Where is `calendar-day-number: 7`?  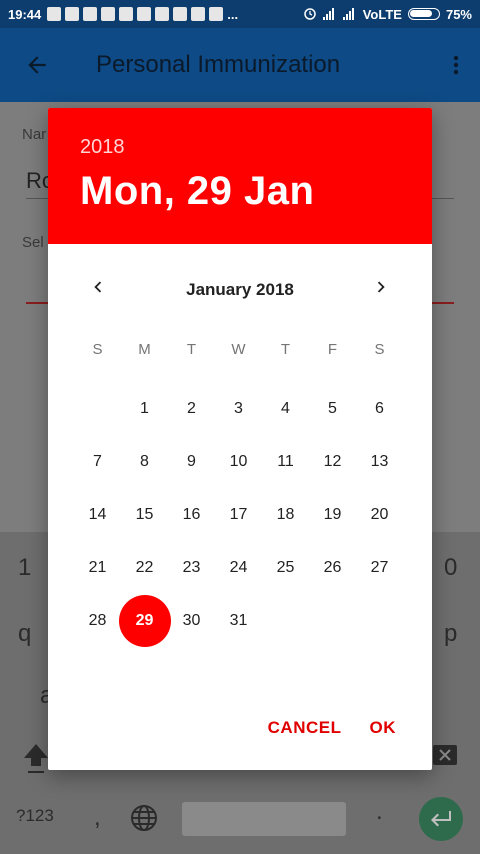
calendar-day-number: 7 is located at coordinates (97, 461).